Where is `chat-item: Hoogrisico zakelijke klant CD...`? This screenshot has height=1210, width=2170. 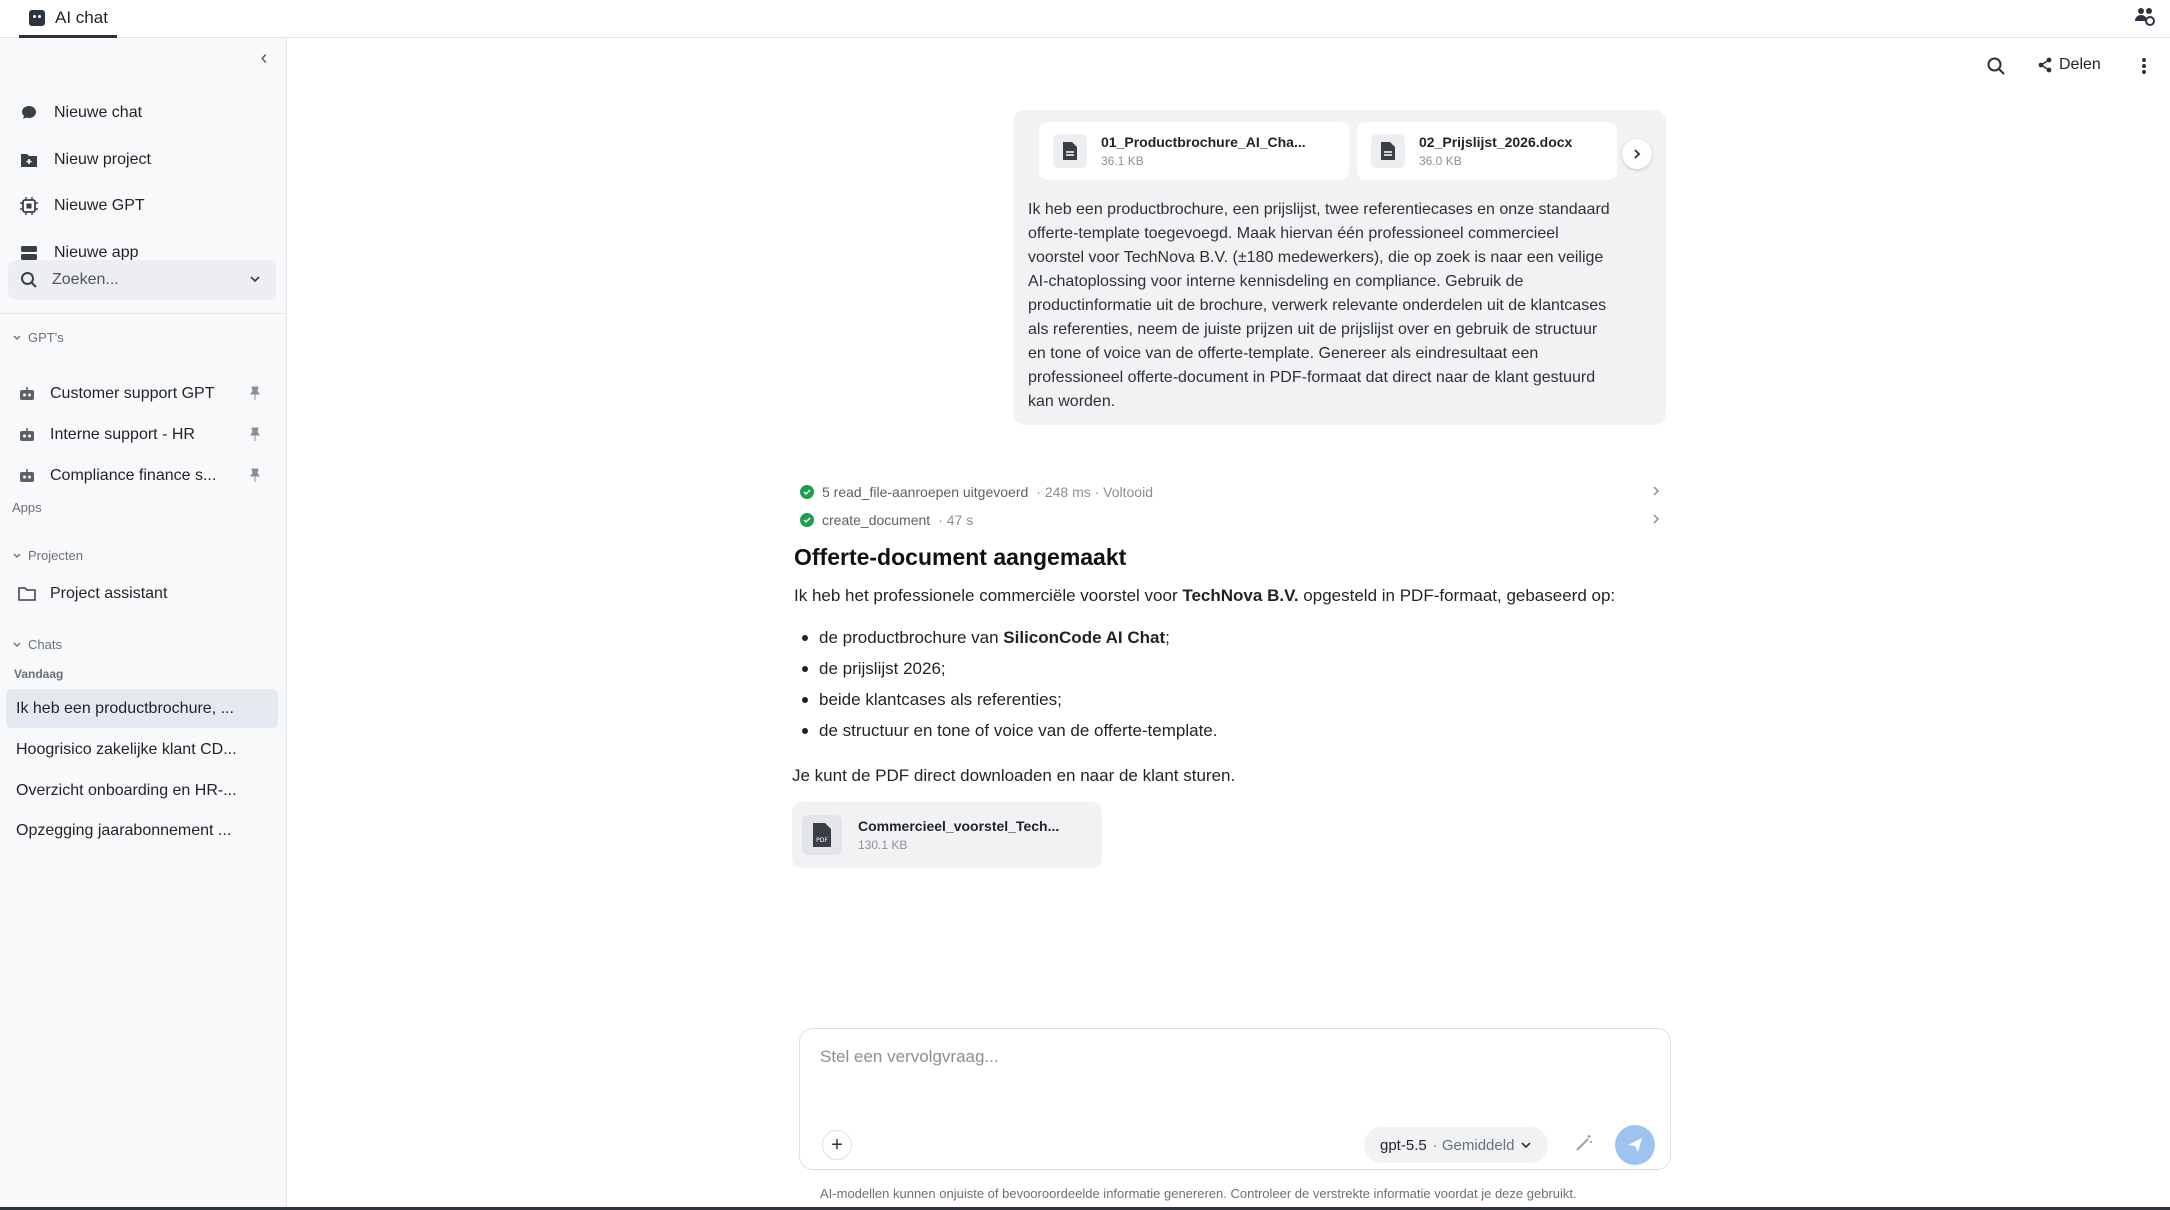
chat-item: Hoogrisico zakelijke klant CD... is located at coordinates (142, 749).